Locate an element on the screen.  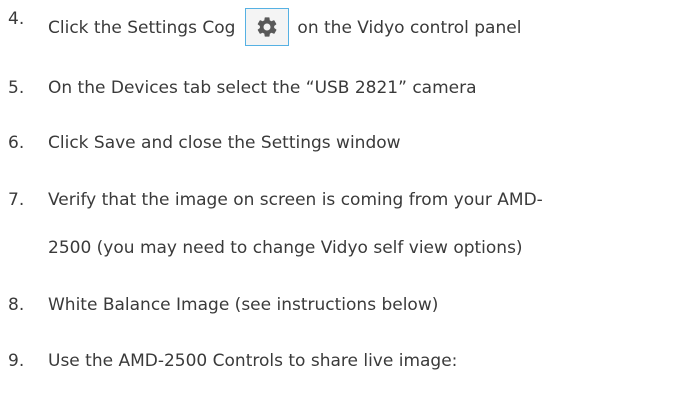
gear-icon-box is located at coordinates (267, 27).